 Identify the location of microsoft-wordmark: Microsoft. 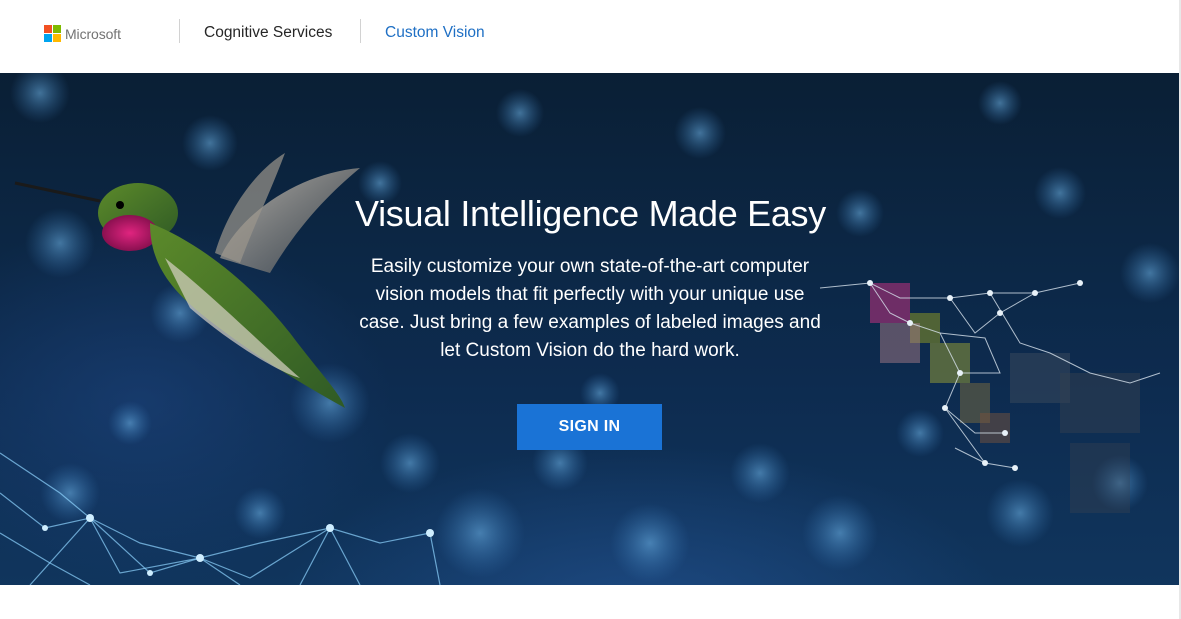
(93, 33).